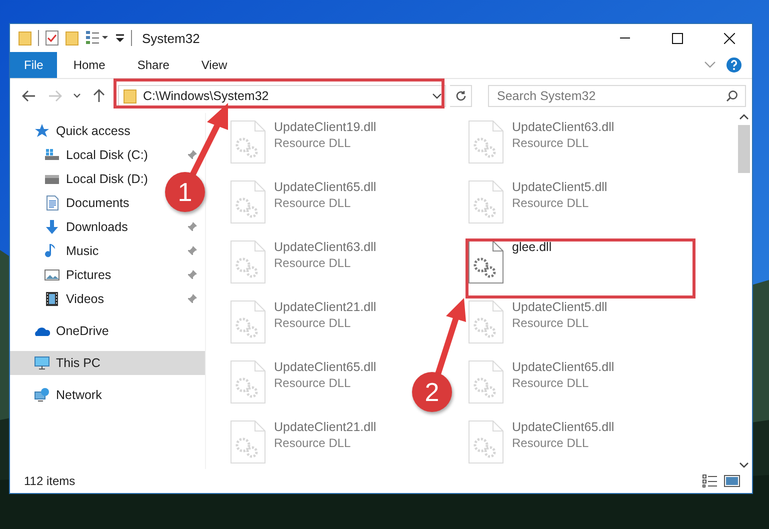  I want to click on file-name: UpdateClient19.dll, so click(325, 127).